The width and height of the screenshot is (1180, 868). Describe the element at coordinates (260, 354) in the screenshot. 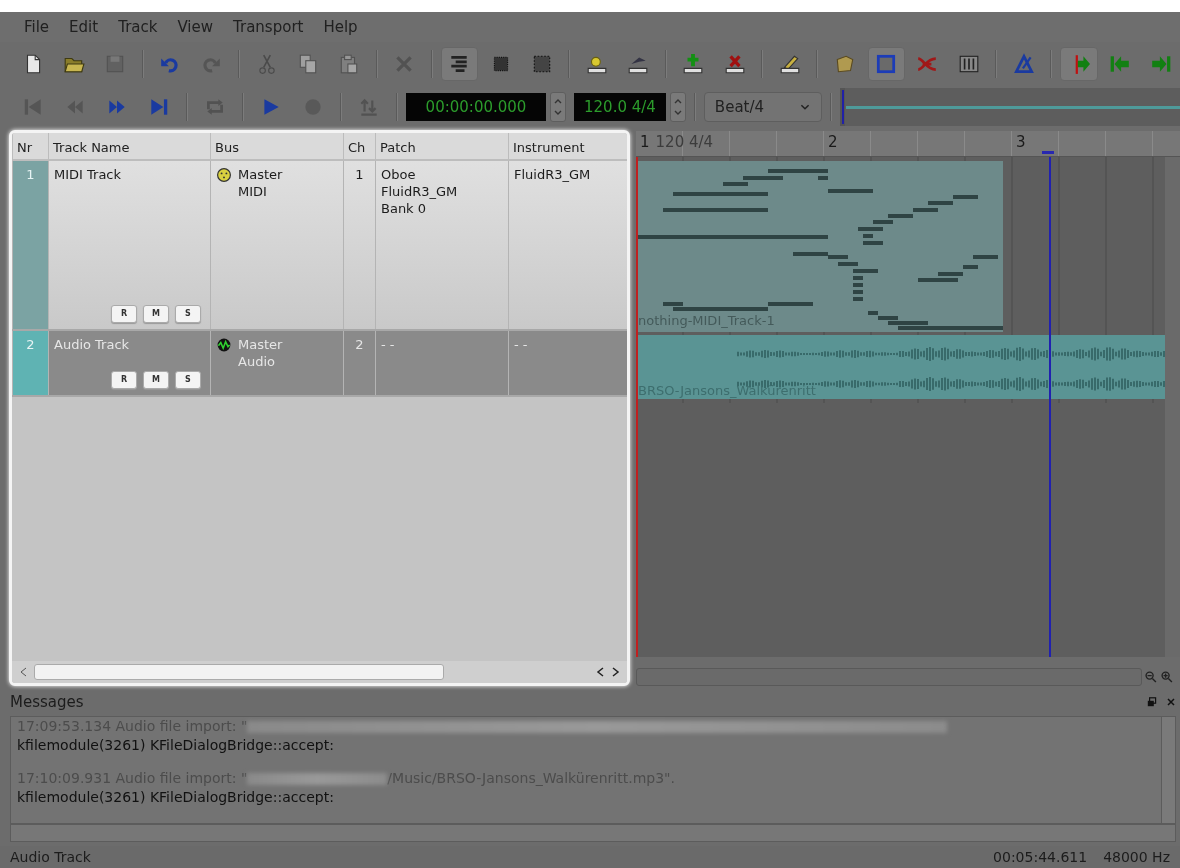

I see `bus-name: Master Audio` at that location.